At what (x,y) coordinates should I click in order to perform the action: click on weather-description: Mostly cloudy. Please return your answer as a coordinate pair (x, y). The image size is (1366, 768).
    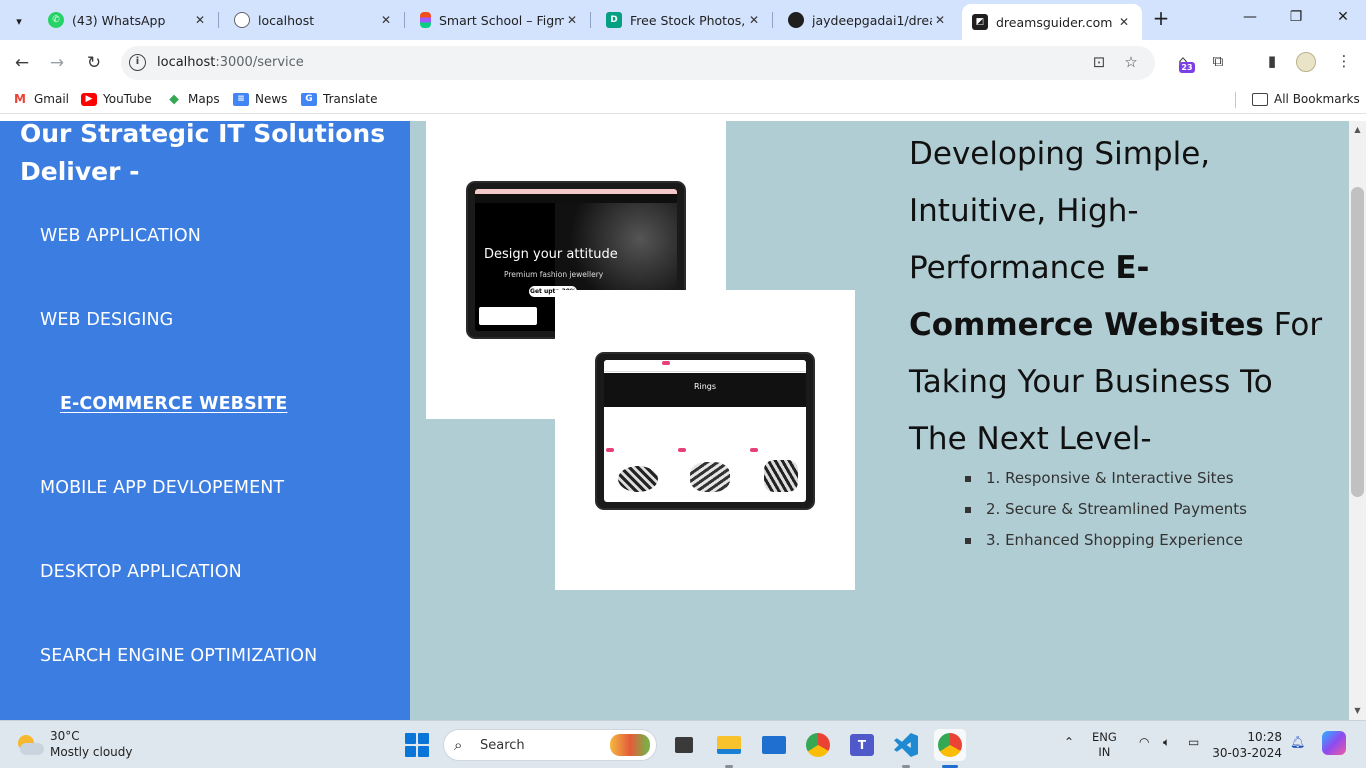
    Looking at the image, I should click on (91, 752).